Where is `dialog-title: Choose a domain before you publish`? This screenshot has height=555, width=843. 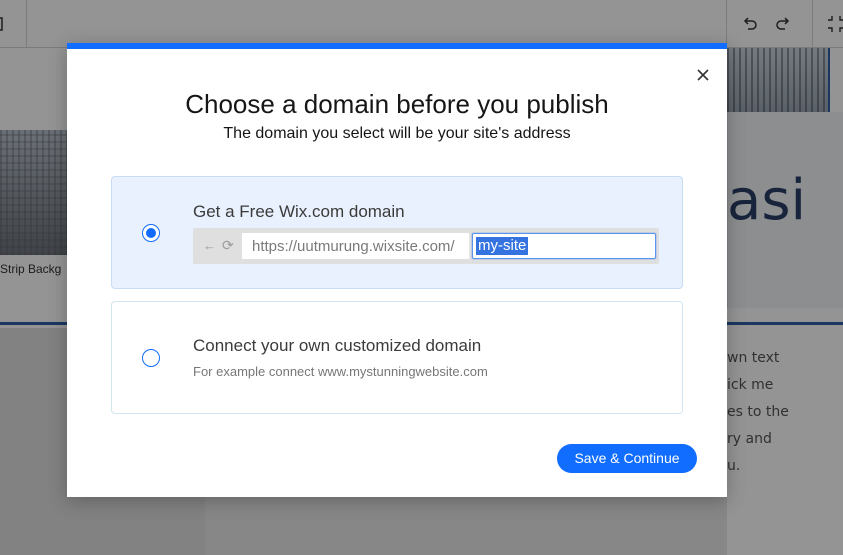
dialog-title: Choose a domain before you publish is located at coordinates (397, 104).